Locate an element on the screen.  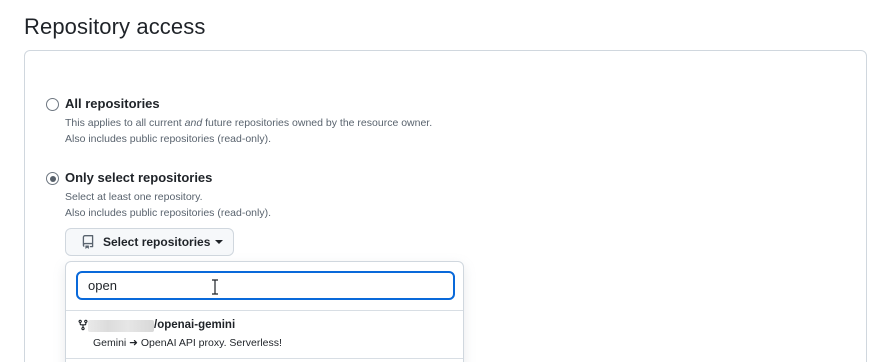
select-repositories-label: Select repositories is located at coordinates (157, 242).